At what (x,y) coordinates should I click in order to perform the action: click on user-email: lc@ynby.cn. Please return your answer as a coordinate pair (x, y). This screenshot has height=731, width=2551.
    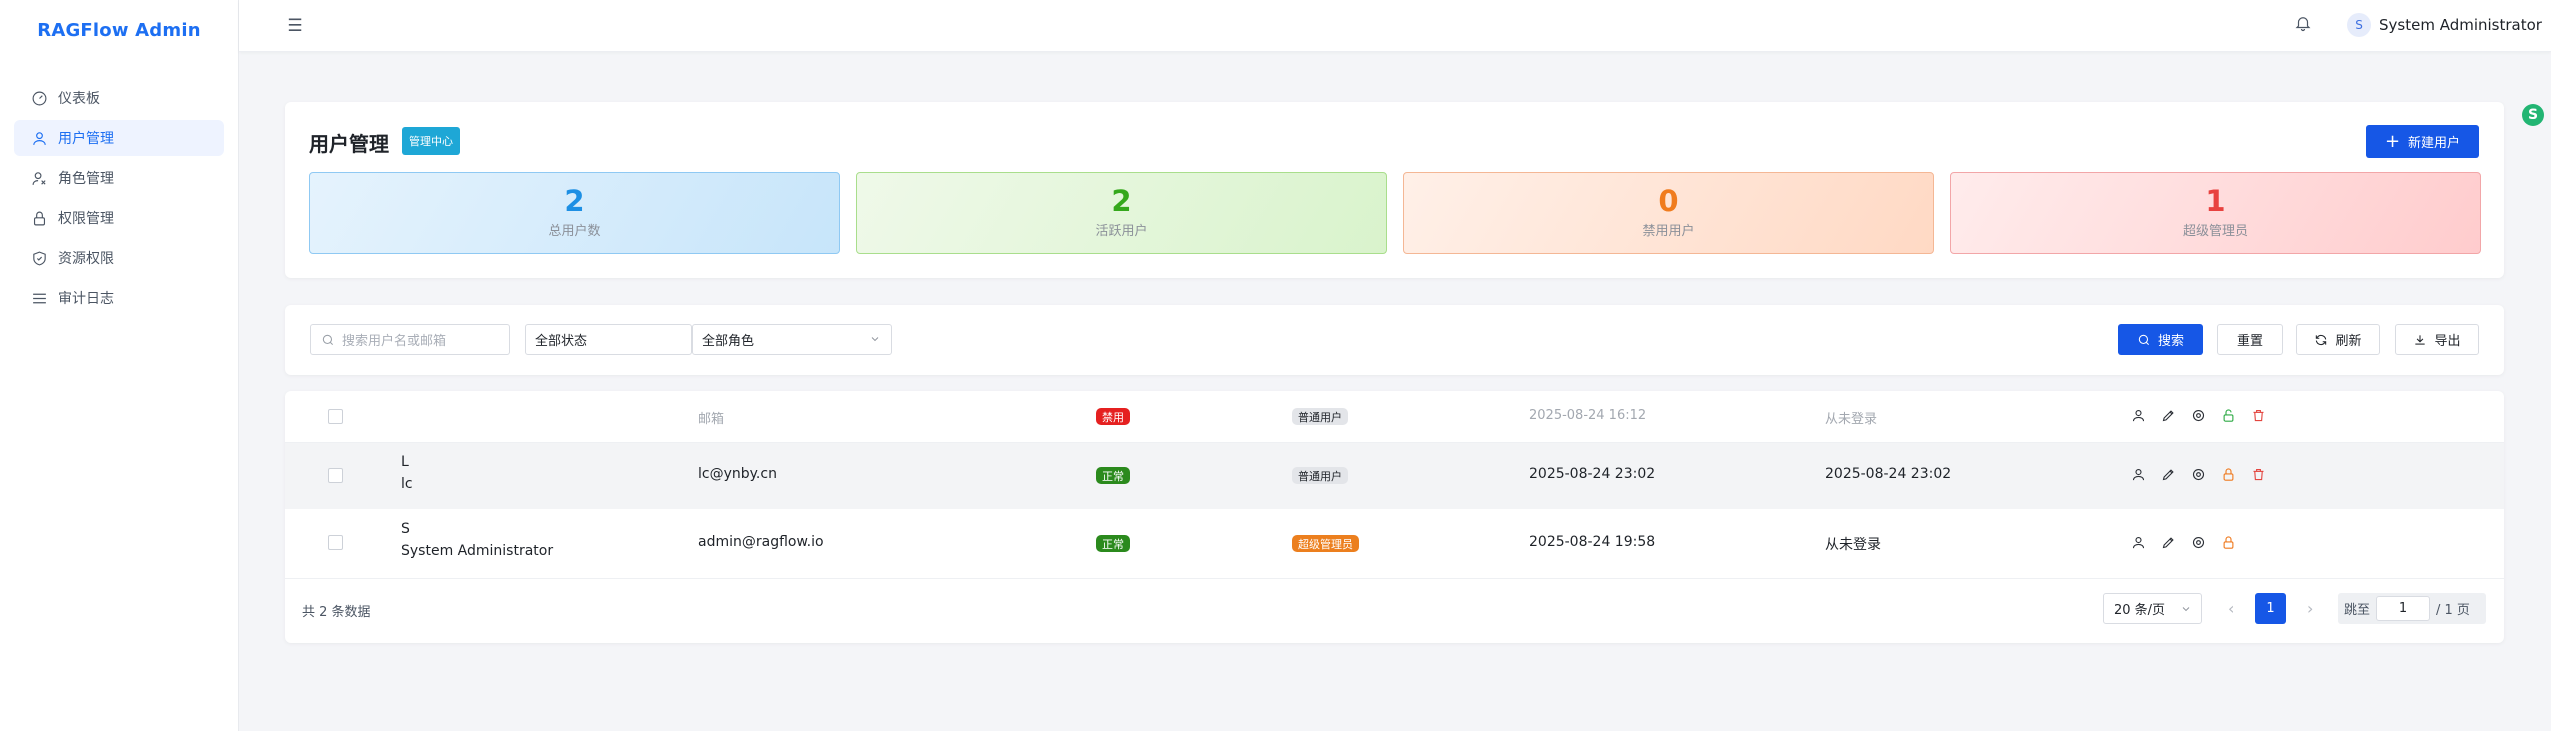
    Looking at the image, I should click on (737, 474).